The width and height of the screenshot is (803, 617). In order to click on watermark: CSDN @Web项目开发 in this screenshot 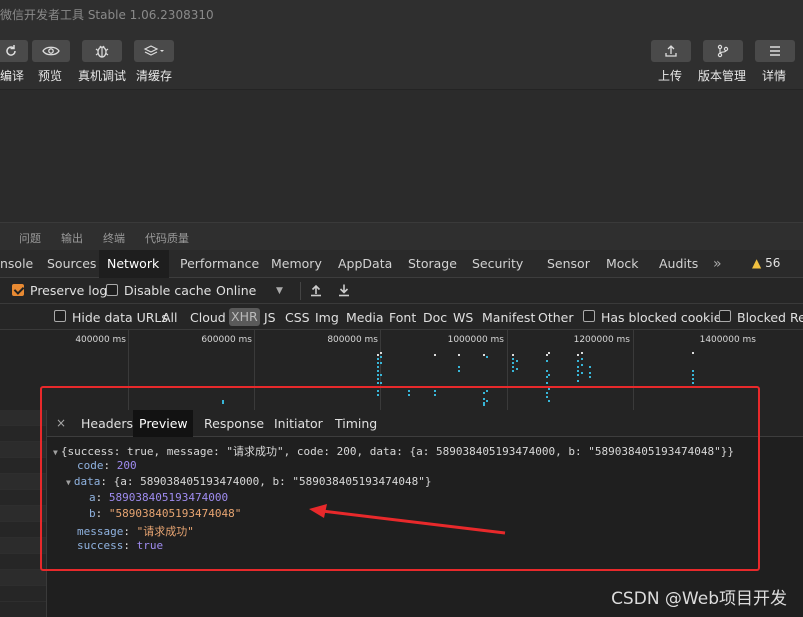, I will do `click(699, 599)`.